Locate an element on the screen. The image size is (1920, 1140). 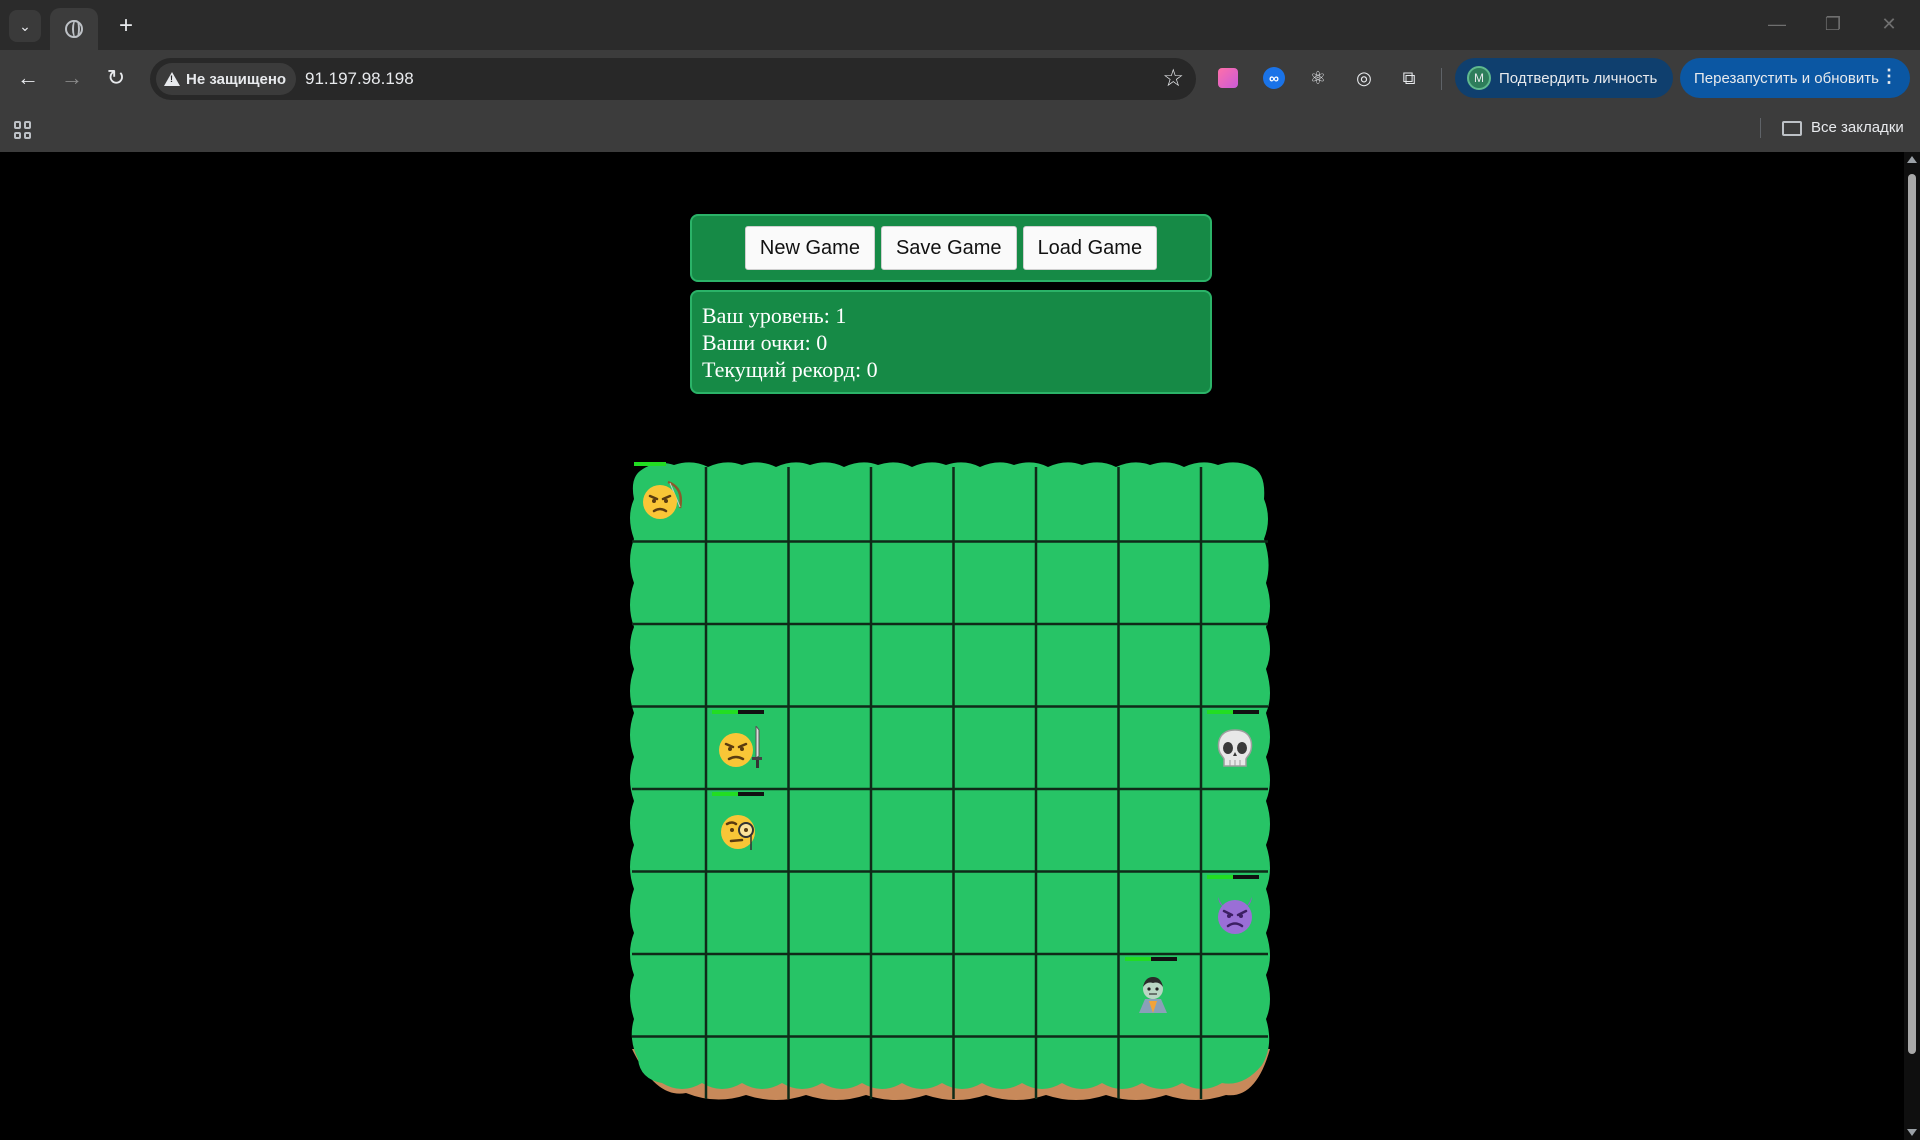
tab-search-button: ⌄ is located at coordinates (25, 26).